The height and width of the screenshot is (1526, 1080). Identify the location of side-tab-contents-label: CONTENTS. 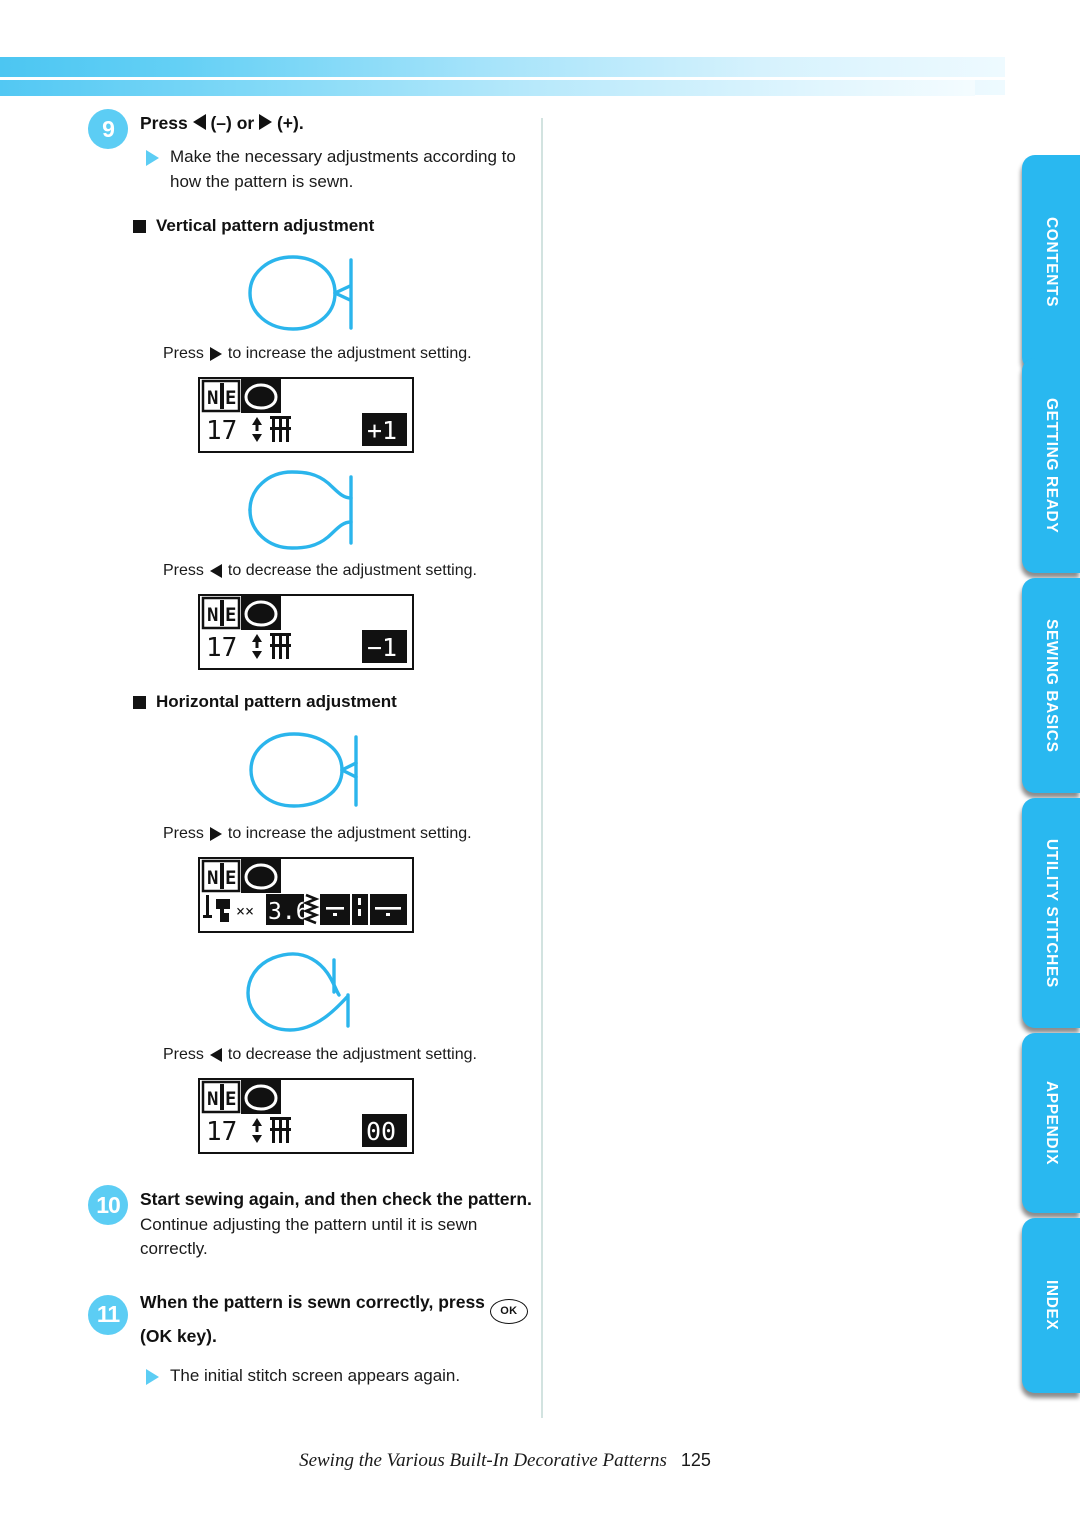
(1051, 262).